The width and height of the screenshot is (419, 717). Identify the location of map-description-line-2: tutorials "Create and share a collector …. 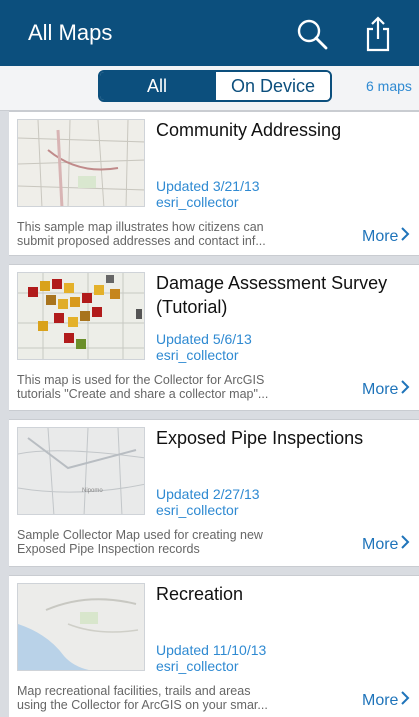
(143, 394).